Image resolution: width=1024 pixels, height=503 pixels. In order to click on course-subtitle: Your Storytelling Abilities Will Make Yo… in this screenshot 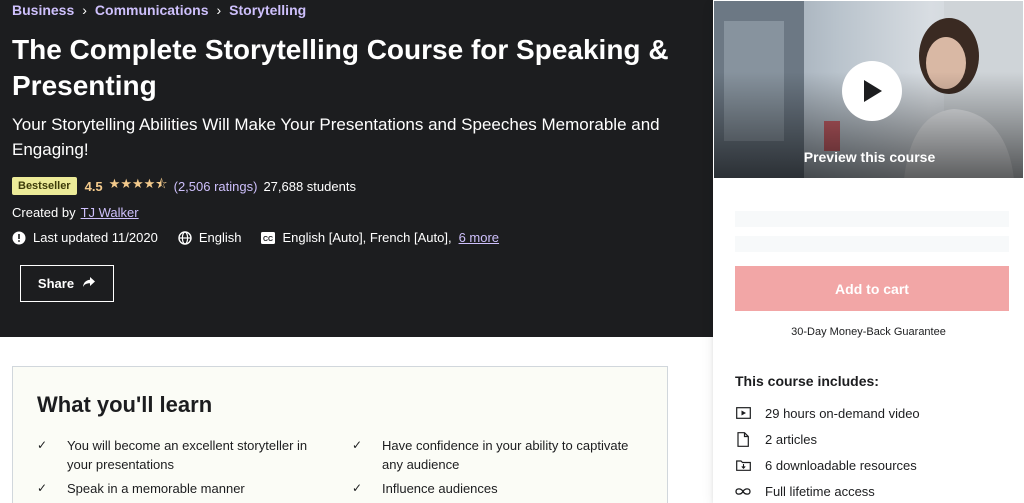, I will do `click(336, 137)`.